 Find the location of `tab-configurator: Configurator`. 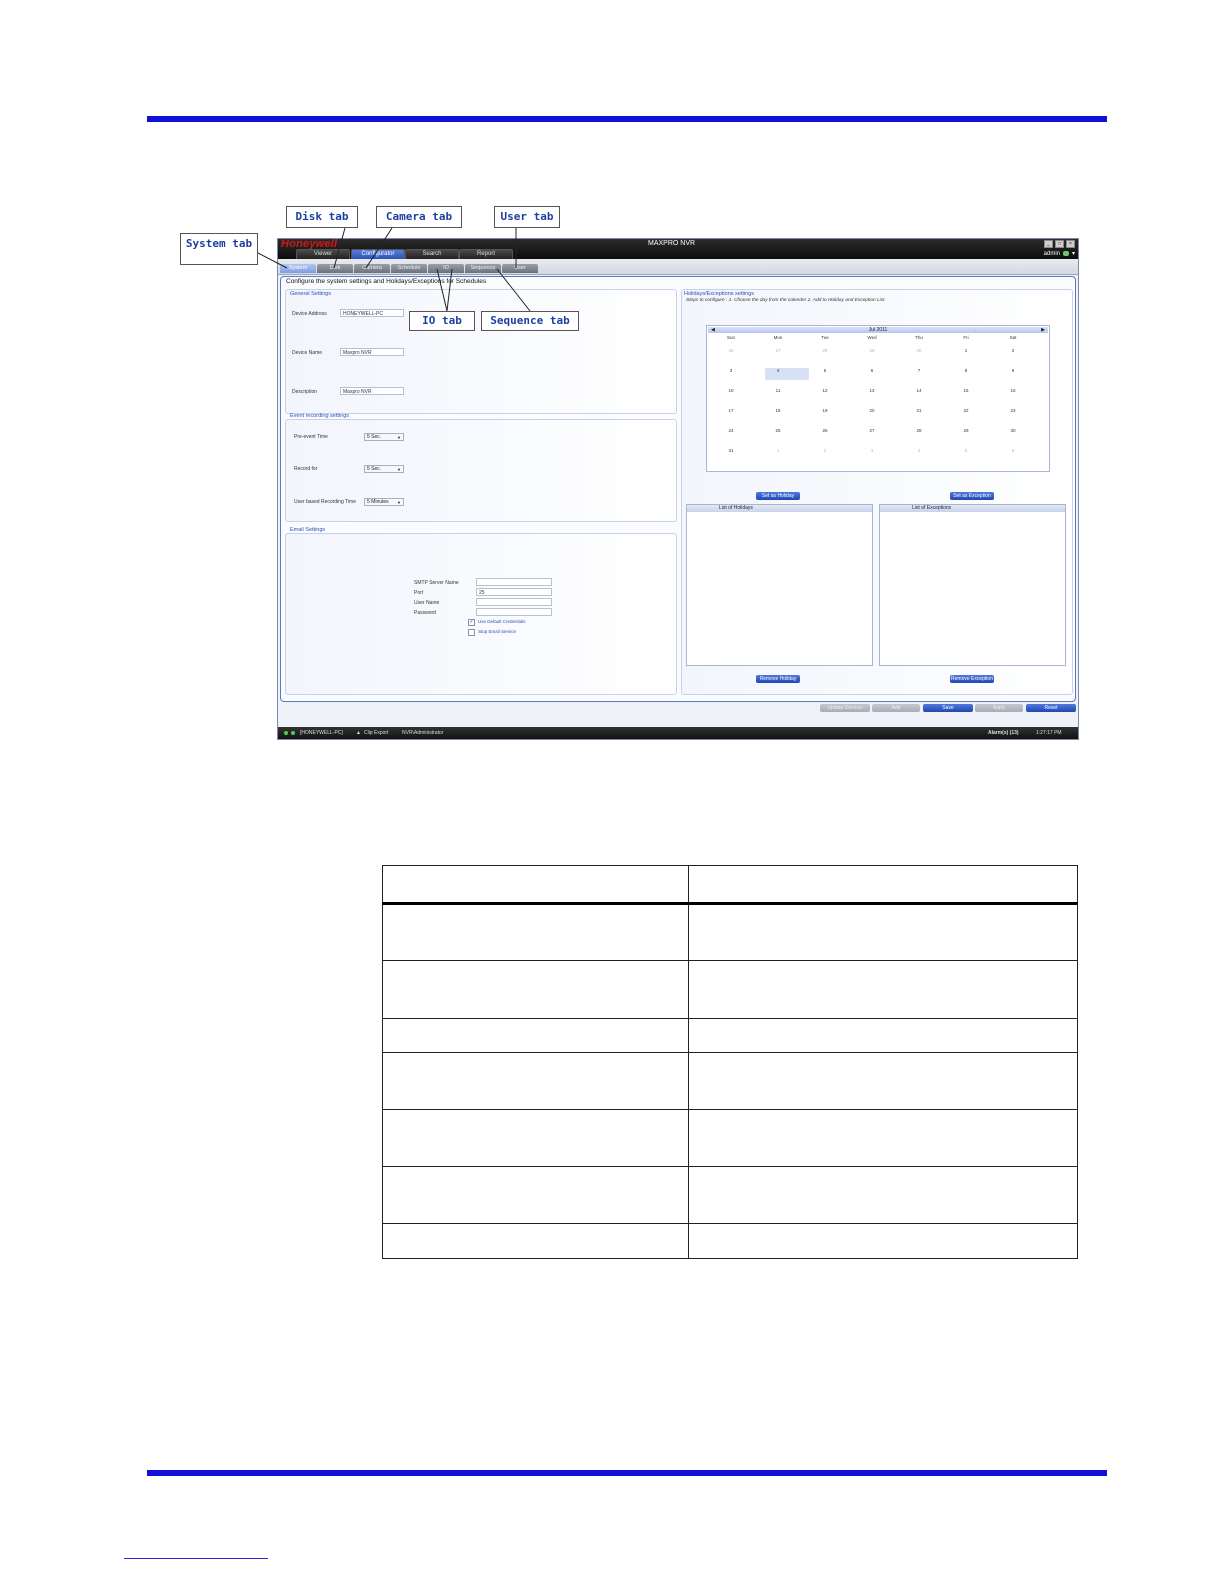

tab-configurator: Configurator is located at coordinates (378, 254).